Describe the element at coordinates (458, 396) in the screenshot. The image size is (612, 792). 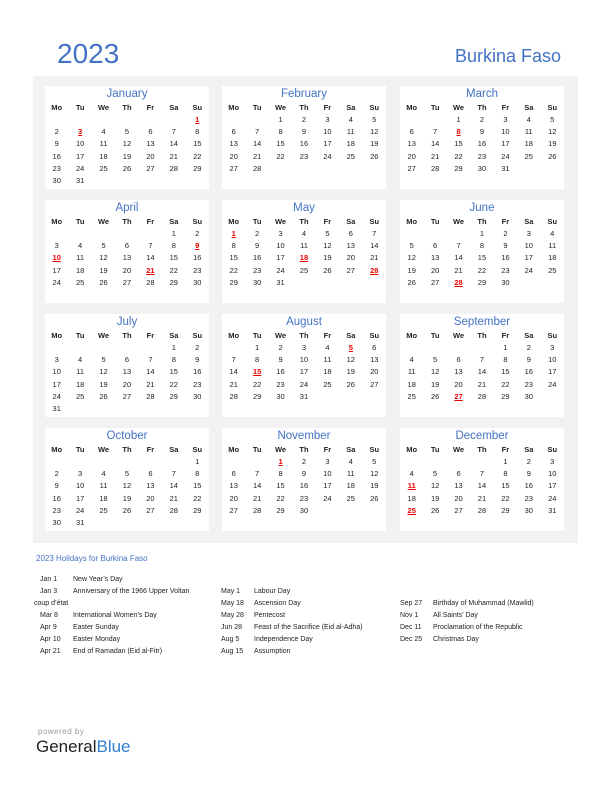
I see `holiday-day-cell: 27` at that location.